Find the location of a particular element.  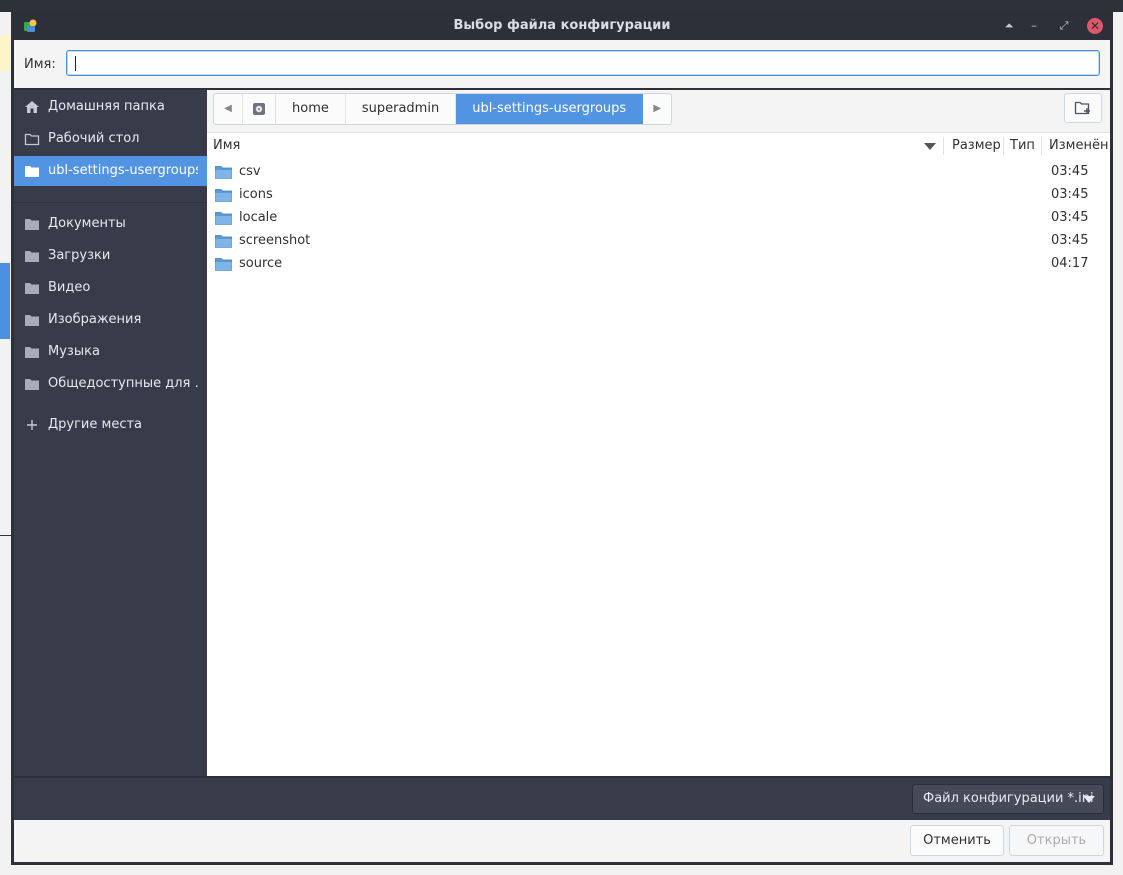

path-scroll-right-button: ▶ is located at coordinates (657, 109).